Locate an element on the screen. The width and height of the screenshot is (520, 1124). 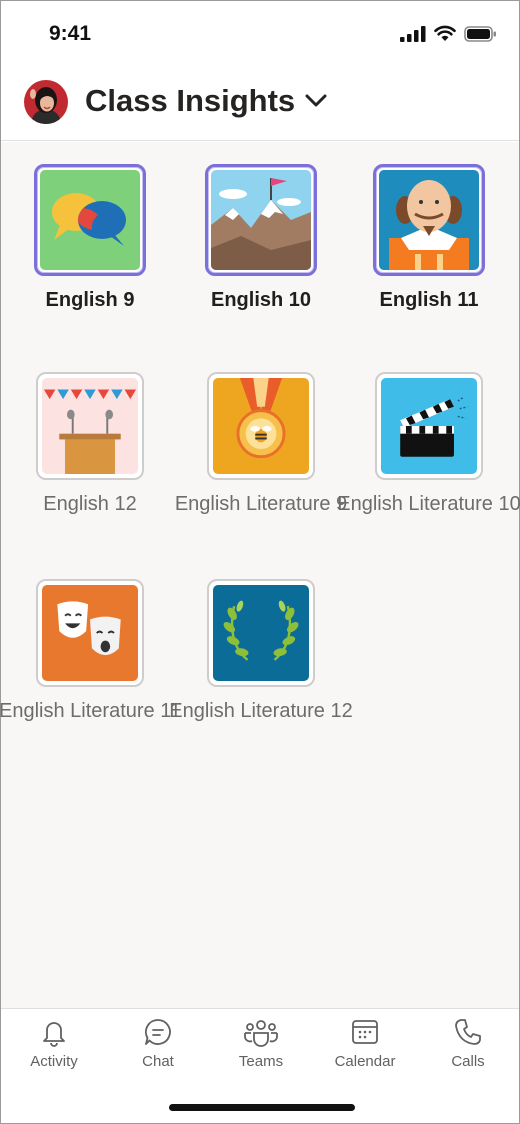
class-tile-english-9: English 9 is located at coordinates (92, 239).